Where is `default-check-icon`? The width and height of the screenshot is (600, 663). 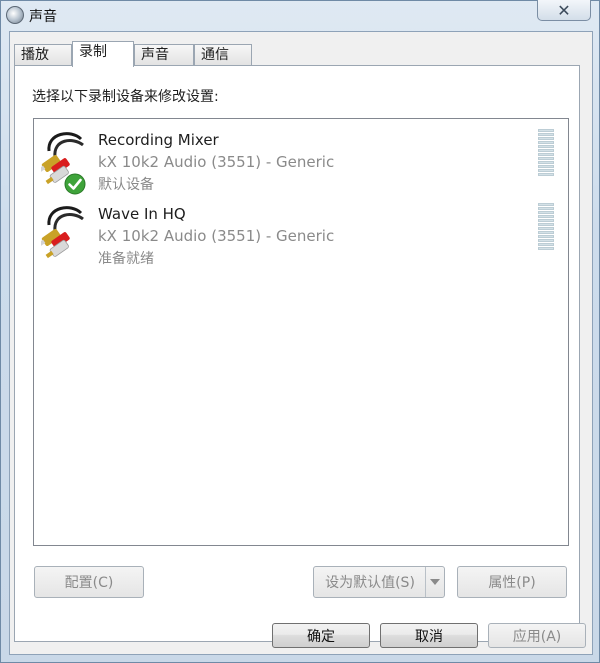 default-check-icon is located at coordinates (75, 184).